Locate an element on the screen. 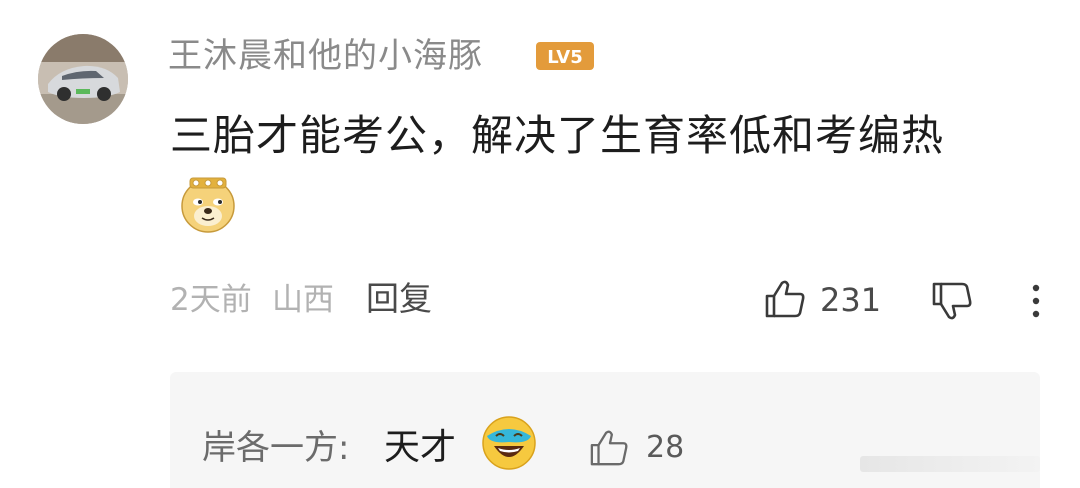  comment-time: 2天前 is located at coordinates (211, 300).